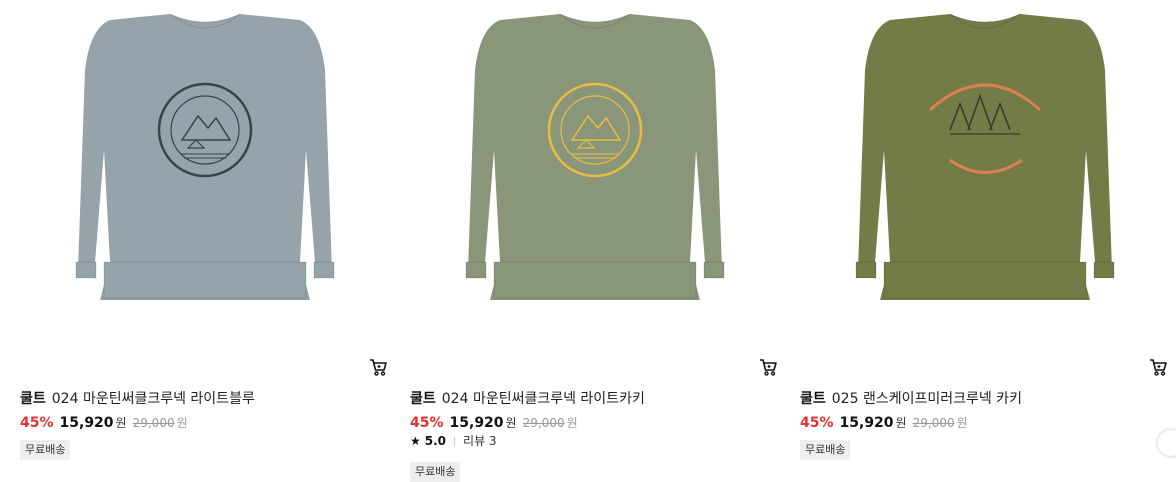  I want to click on divider, so click(455, 441).